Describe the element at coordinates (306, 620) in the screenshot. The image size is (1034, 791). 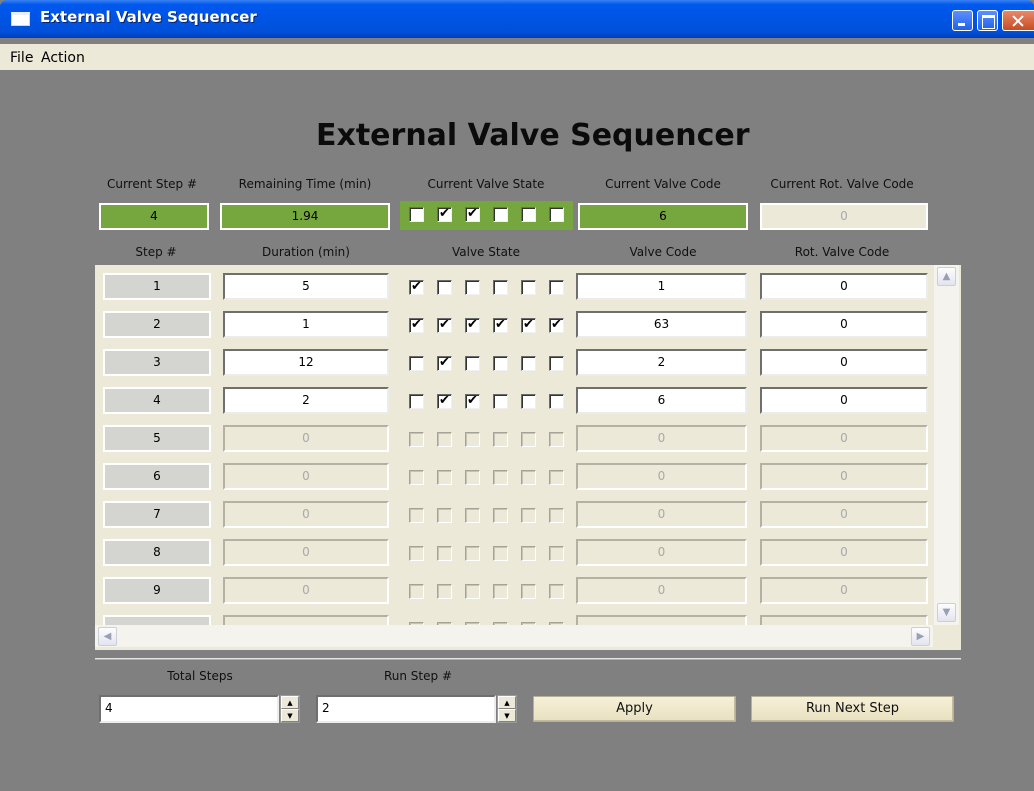
I see `duration-input` at that location.